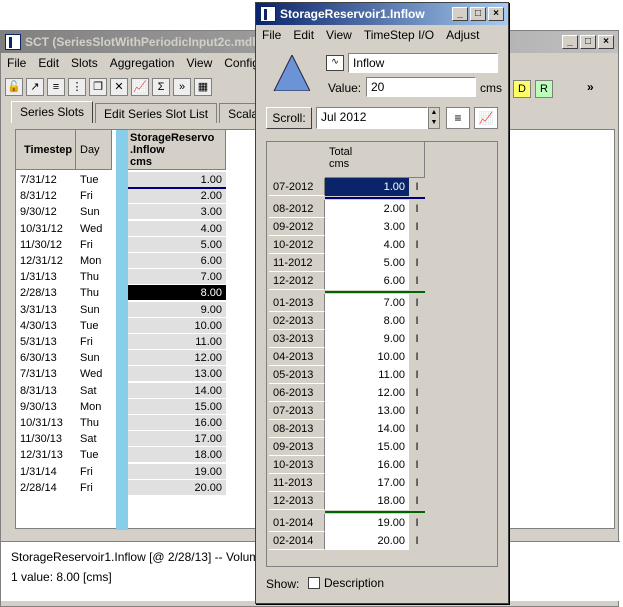 The width and height of the screenshot is (623, 607). I want to click on value-cell: 14.00, so click(177, 390).